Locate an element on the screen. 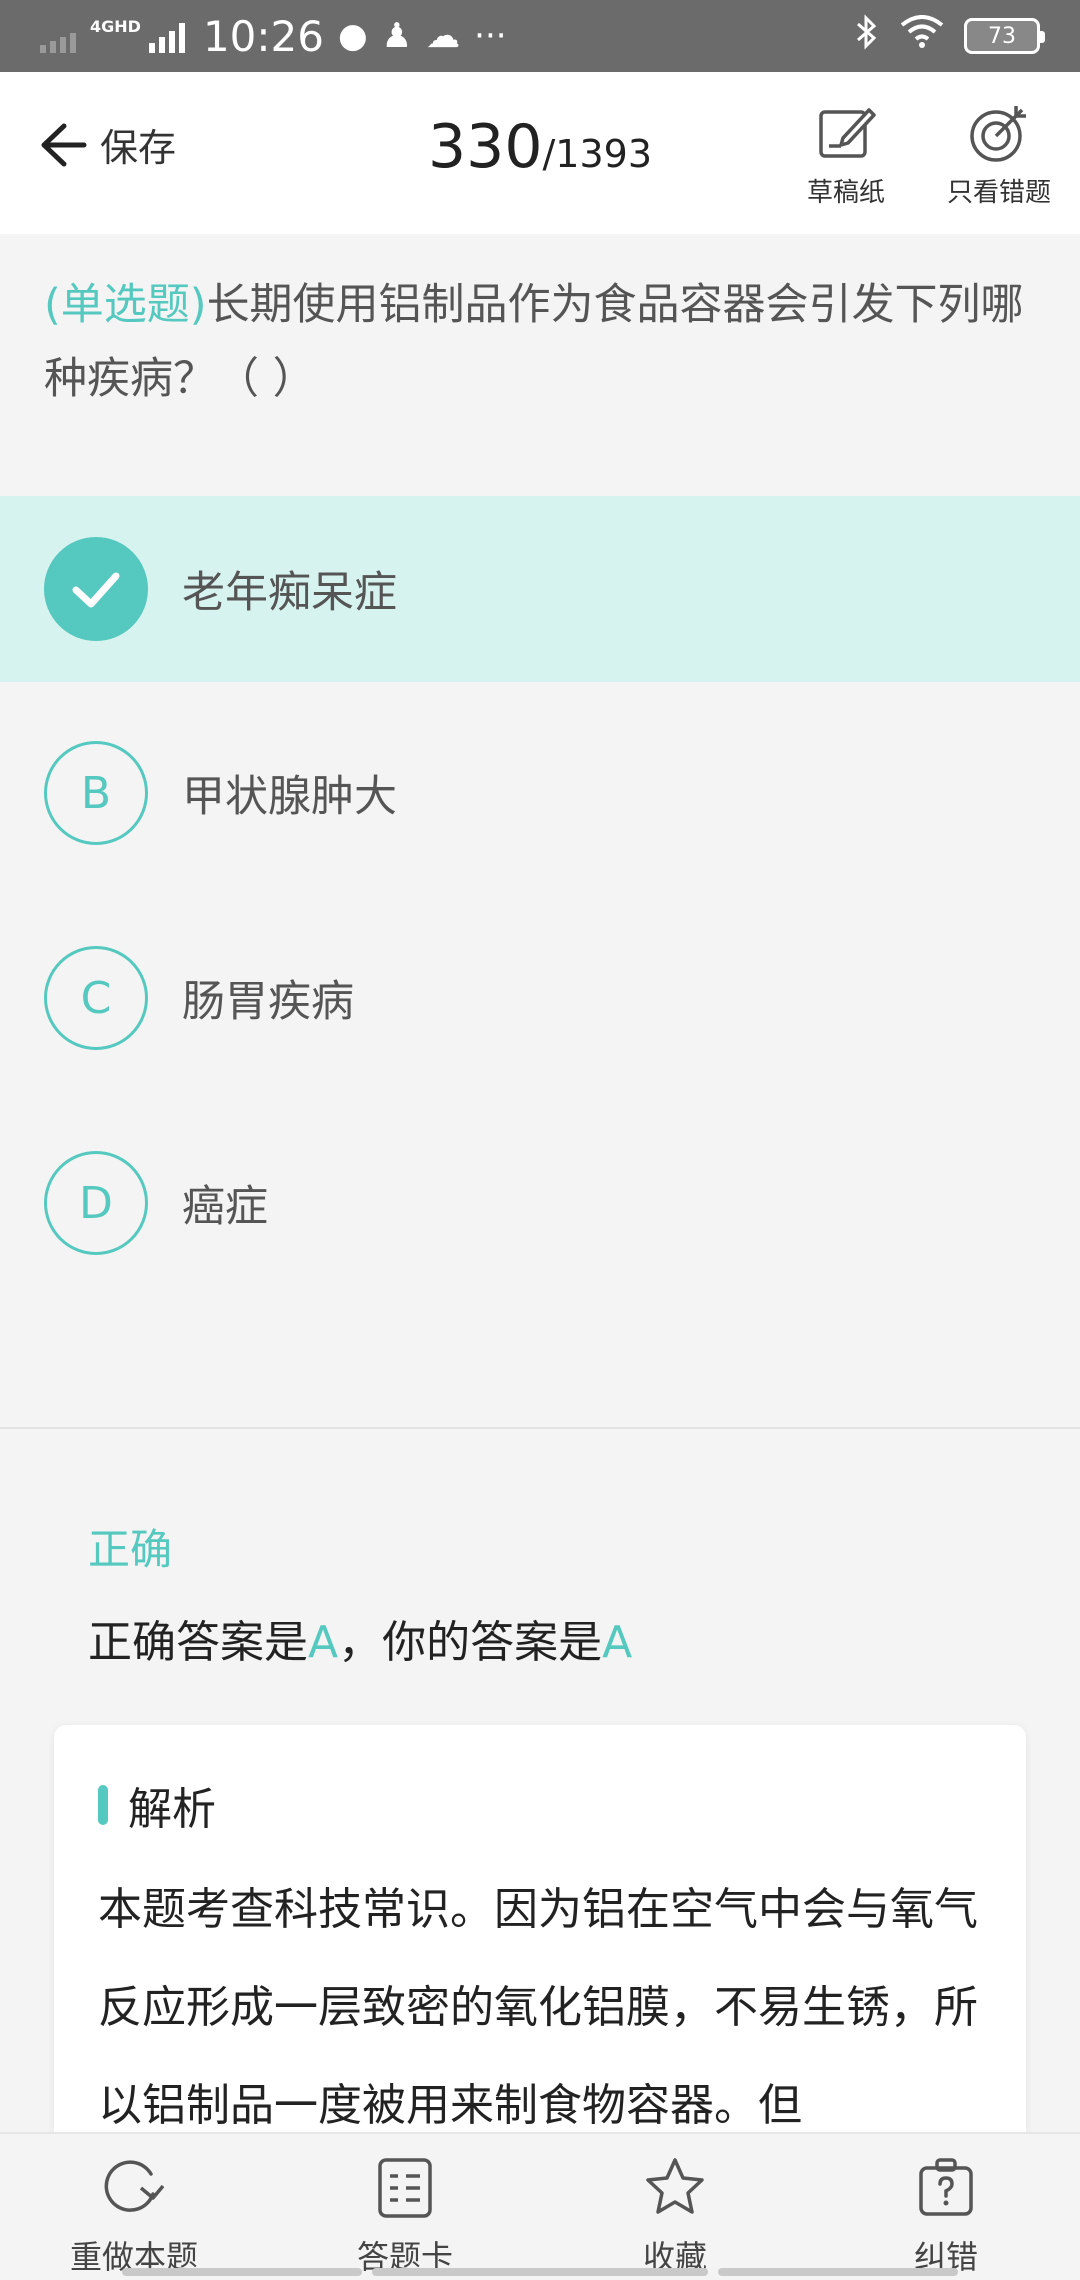 Image resolution: width=1080 pixels, height=2280 pixels. analysis-header: 解析 is located at coordinates (157, 1805).